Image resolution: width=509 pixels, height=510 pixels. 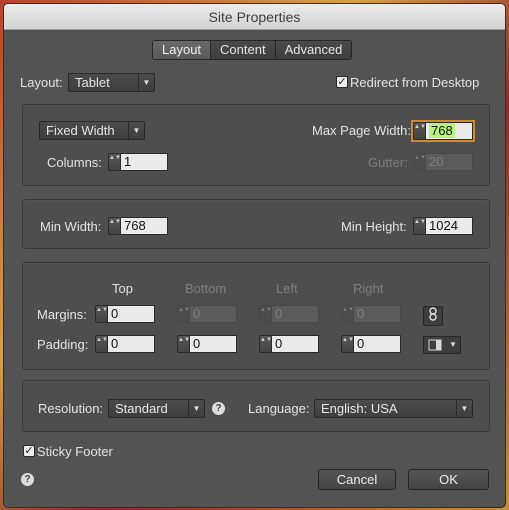 I want to click on chain-link-icon, so click(x=433, y=316).